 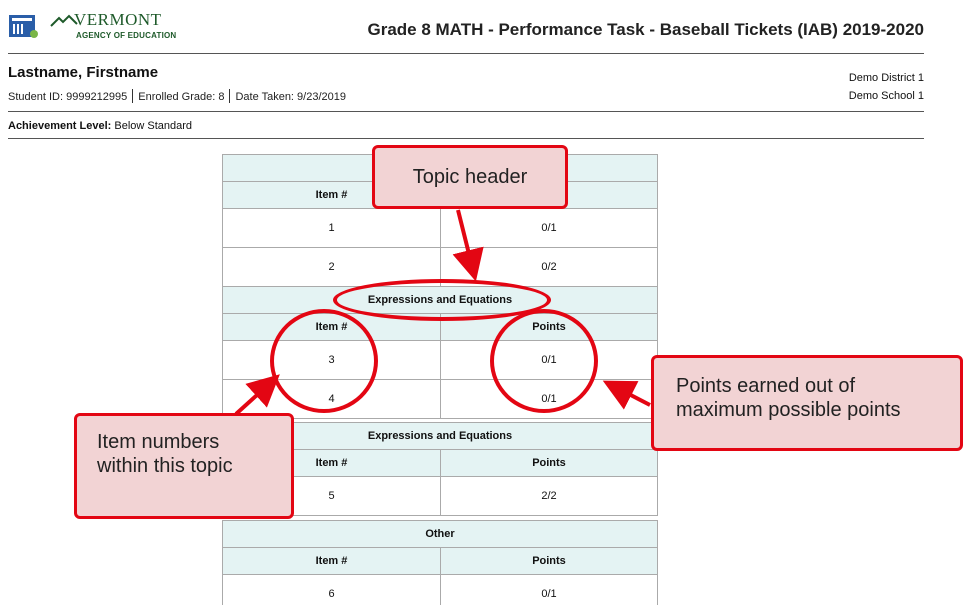 What do you see at coordinates (466, 111) in the screenshot?
I see `student-divider` at bounding box center [466, 111].